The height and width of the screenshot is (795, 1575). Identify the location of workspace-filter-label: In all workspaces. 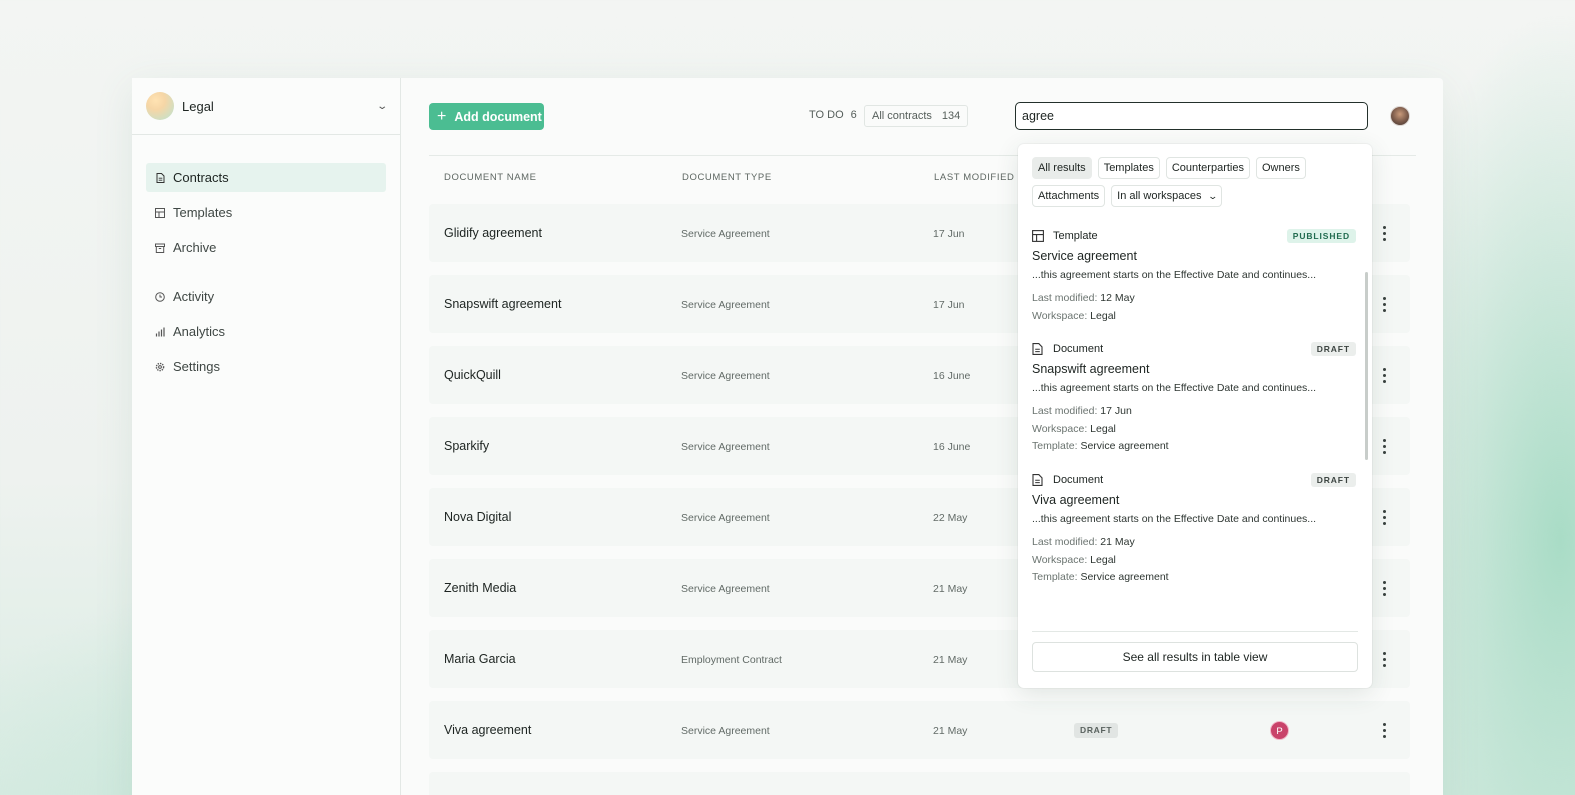
(1159, 196).